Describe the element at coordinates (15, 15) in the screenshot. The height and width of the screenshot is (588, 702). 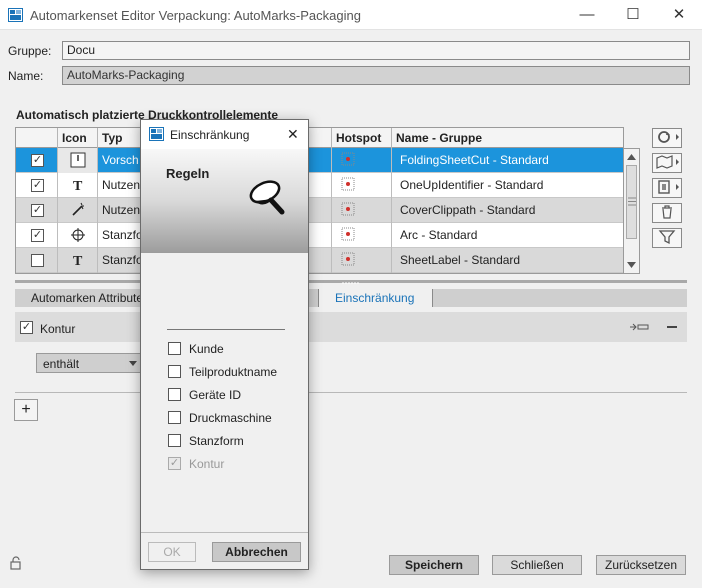
I see `app-icon` at that location.